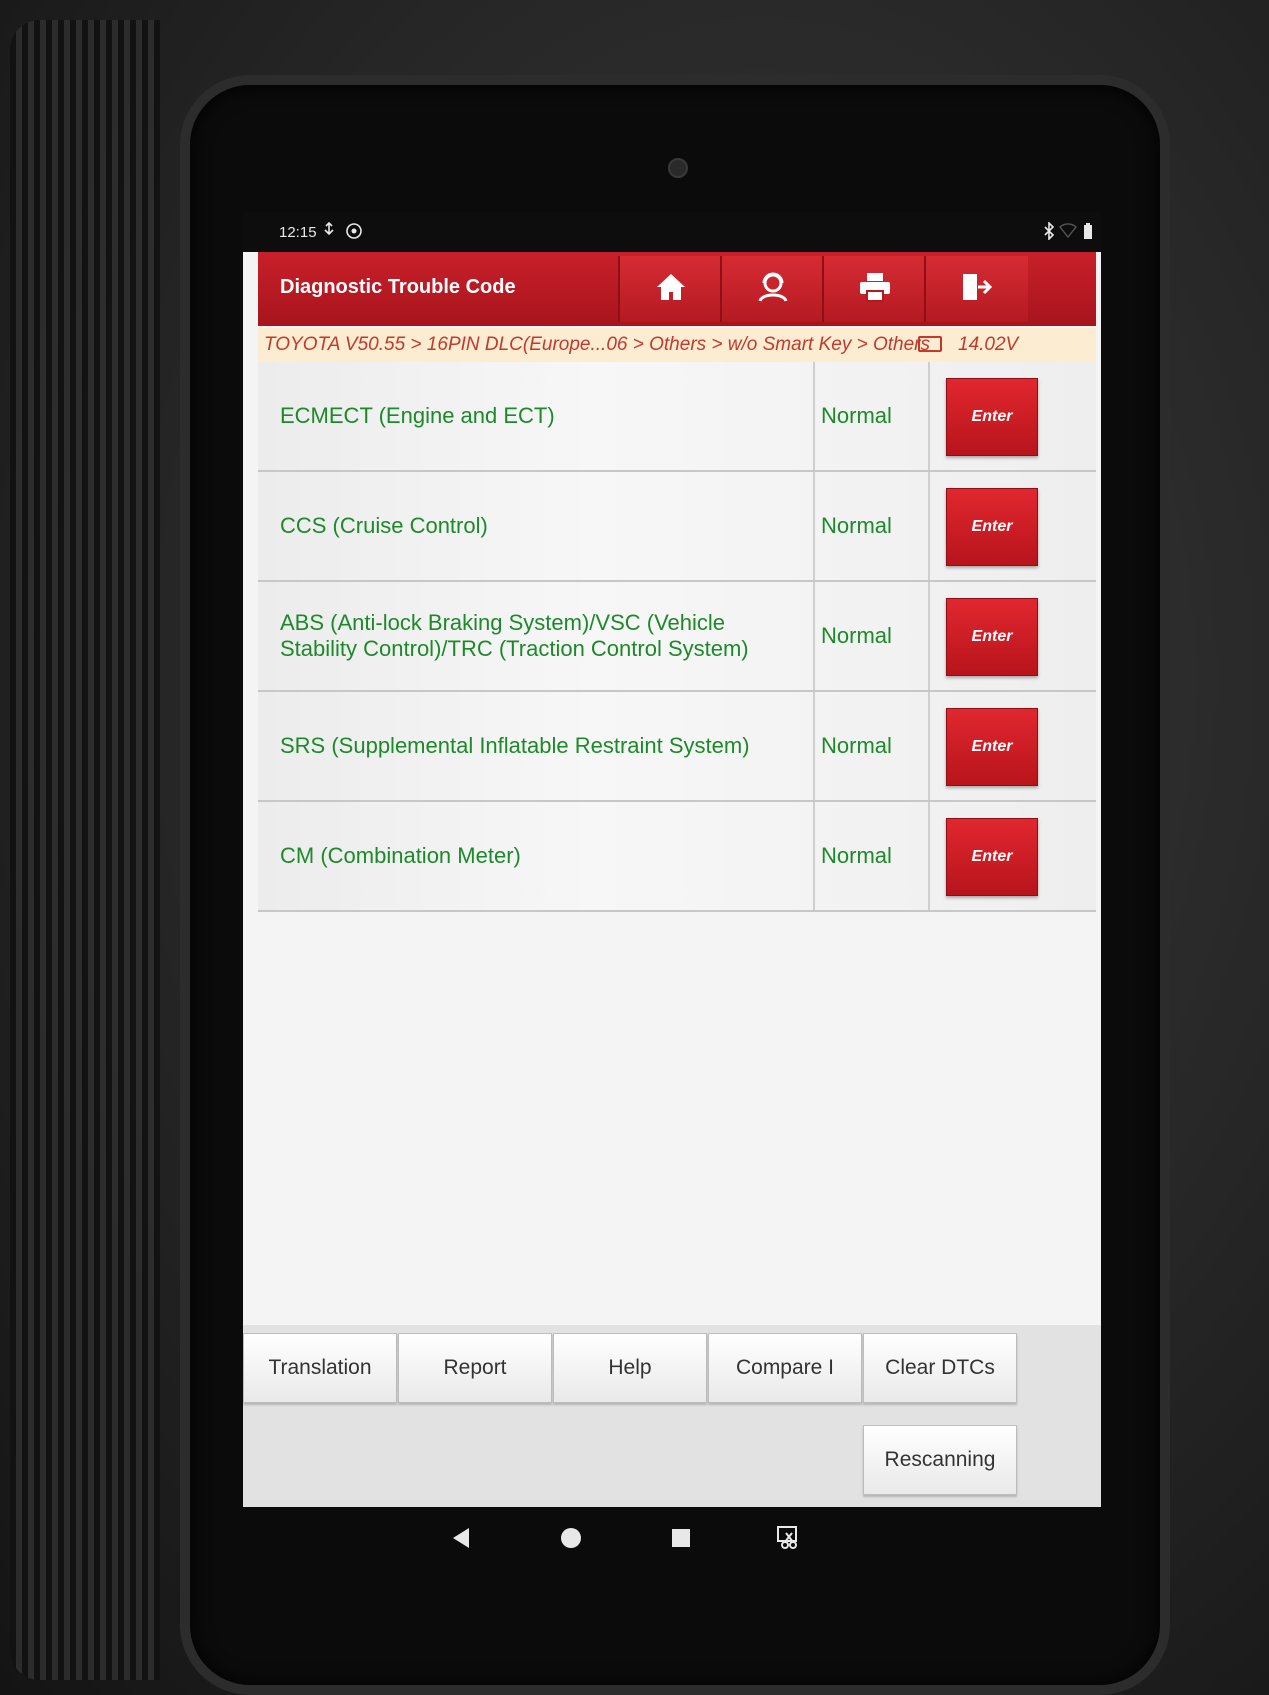  I want to click on title-bar: Diagnostic Trouble Code, so click(677, 289).